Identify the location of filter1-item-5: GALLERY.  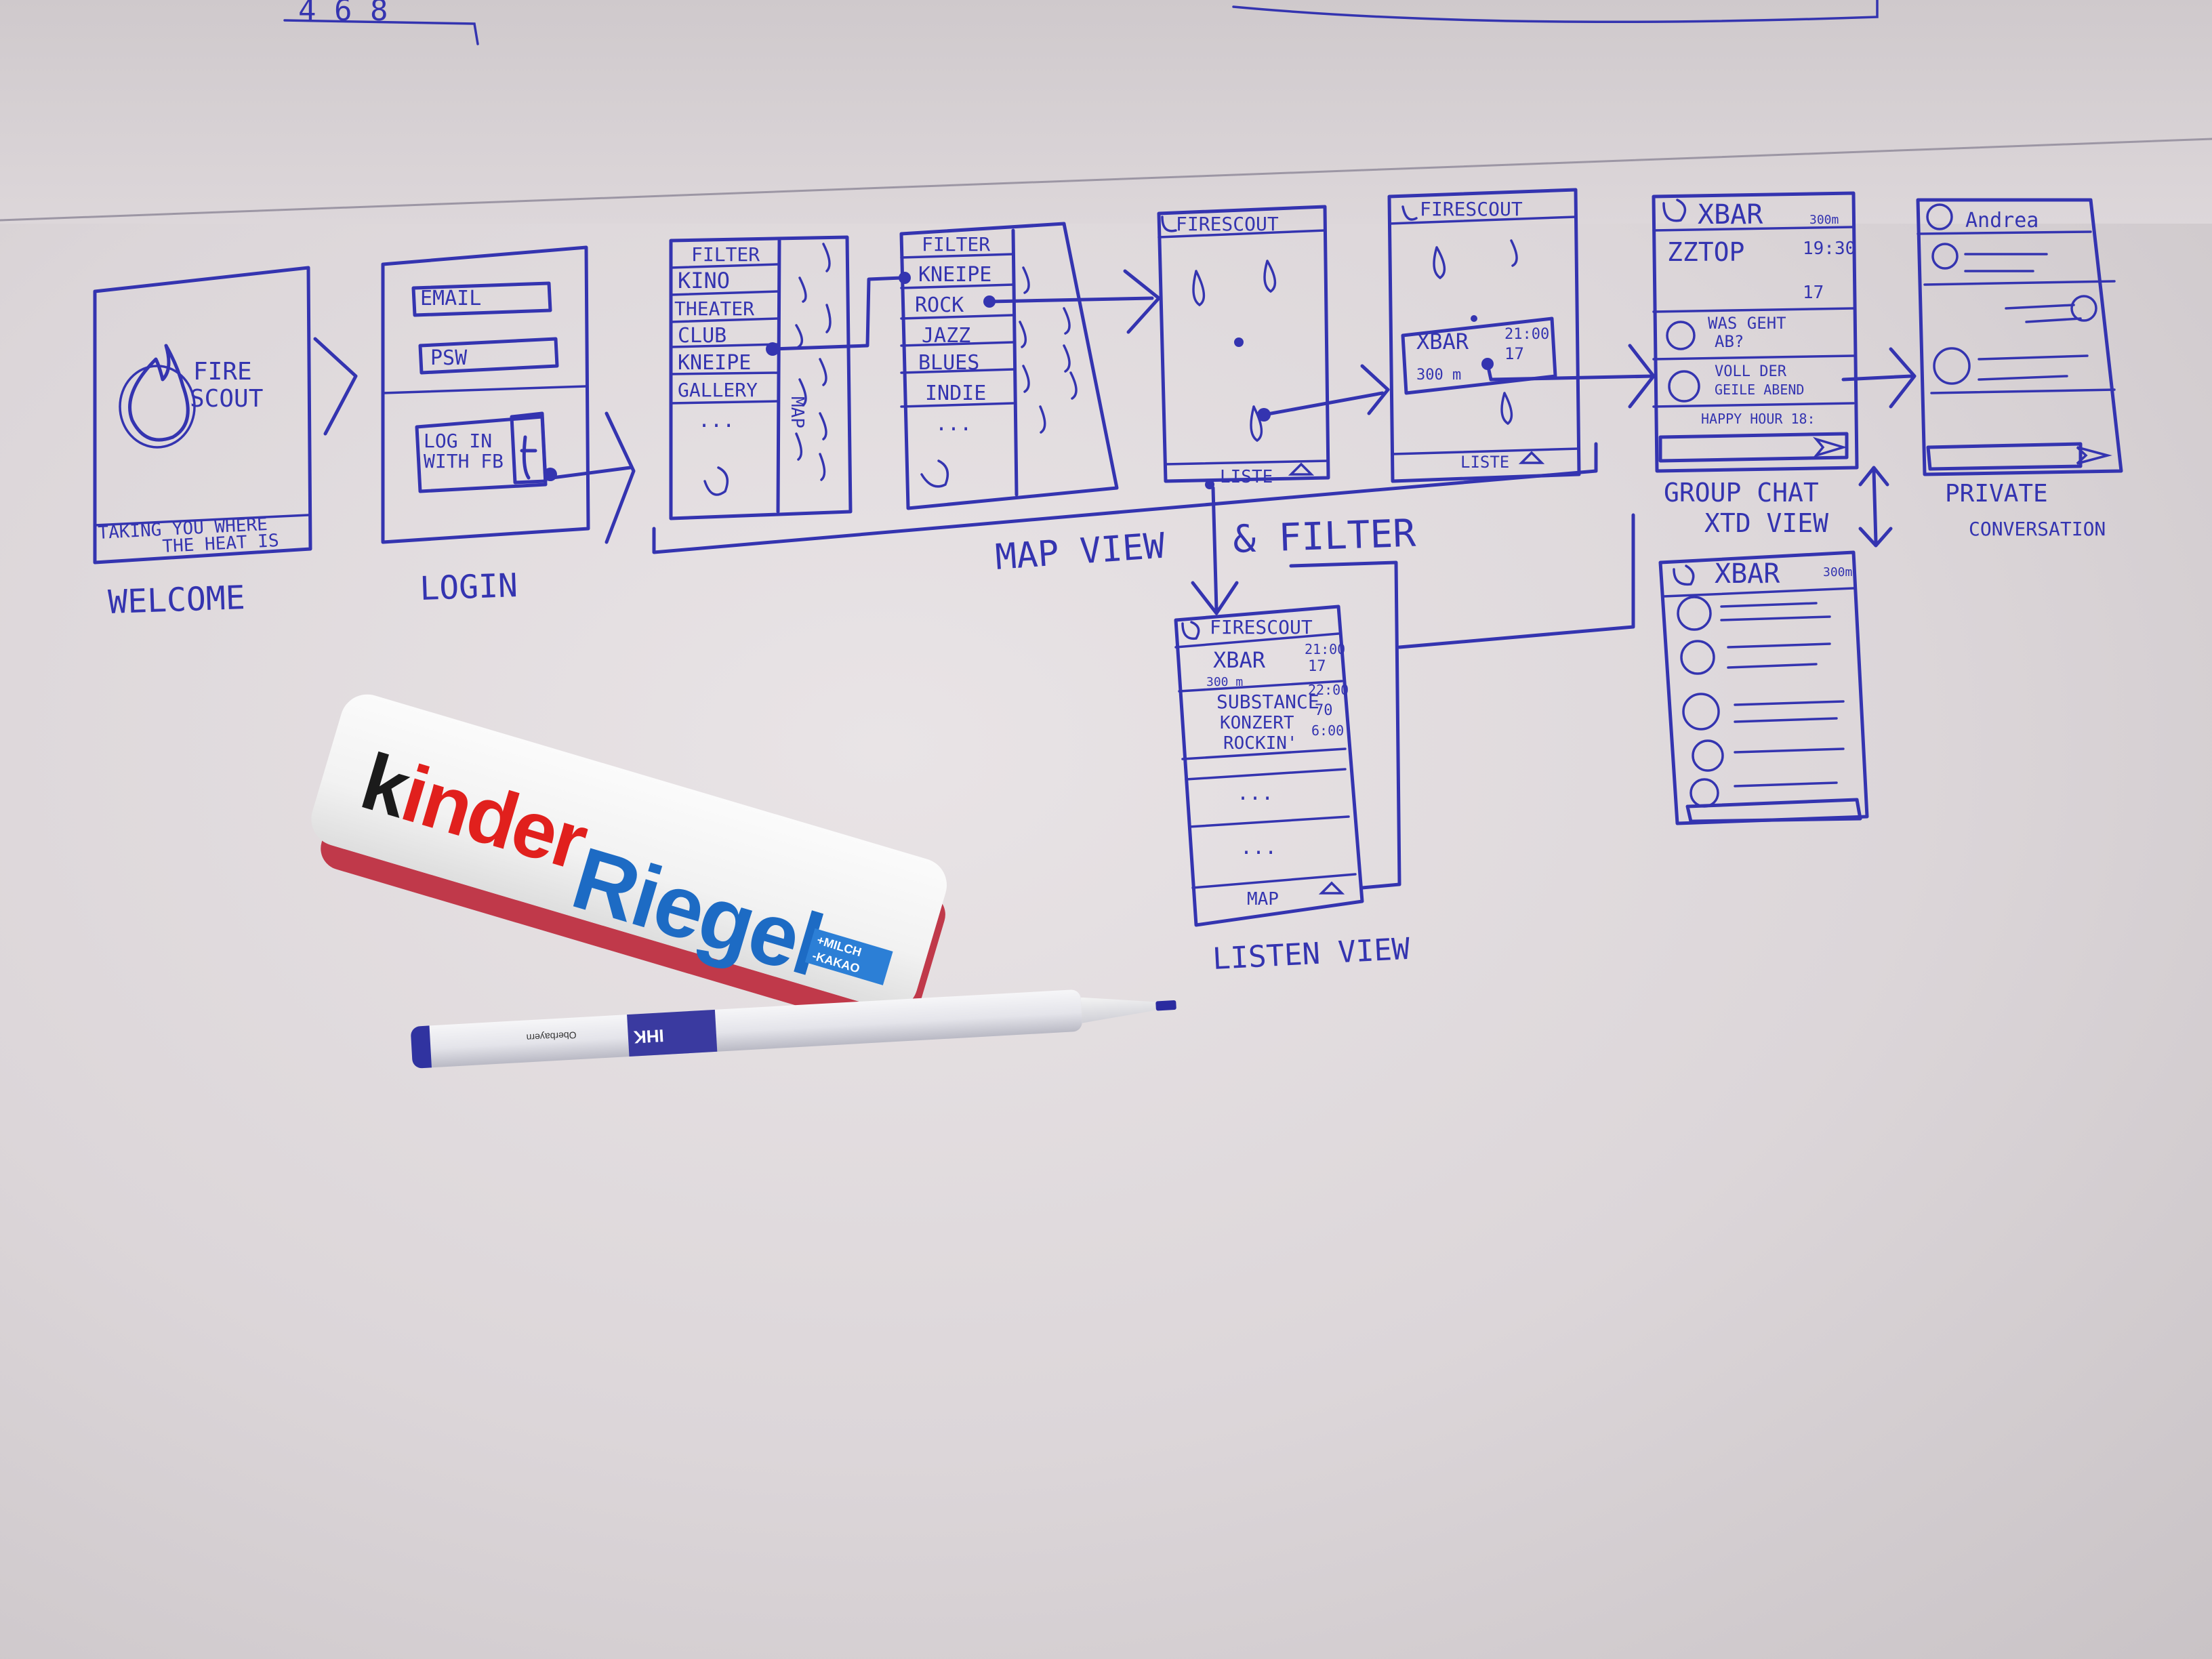
(718, 390).